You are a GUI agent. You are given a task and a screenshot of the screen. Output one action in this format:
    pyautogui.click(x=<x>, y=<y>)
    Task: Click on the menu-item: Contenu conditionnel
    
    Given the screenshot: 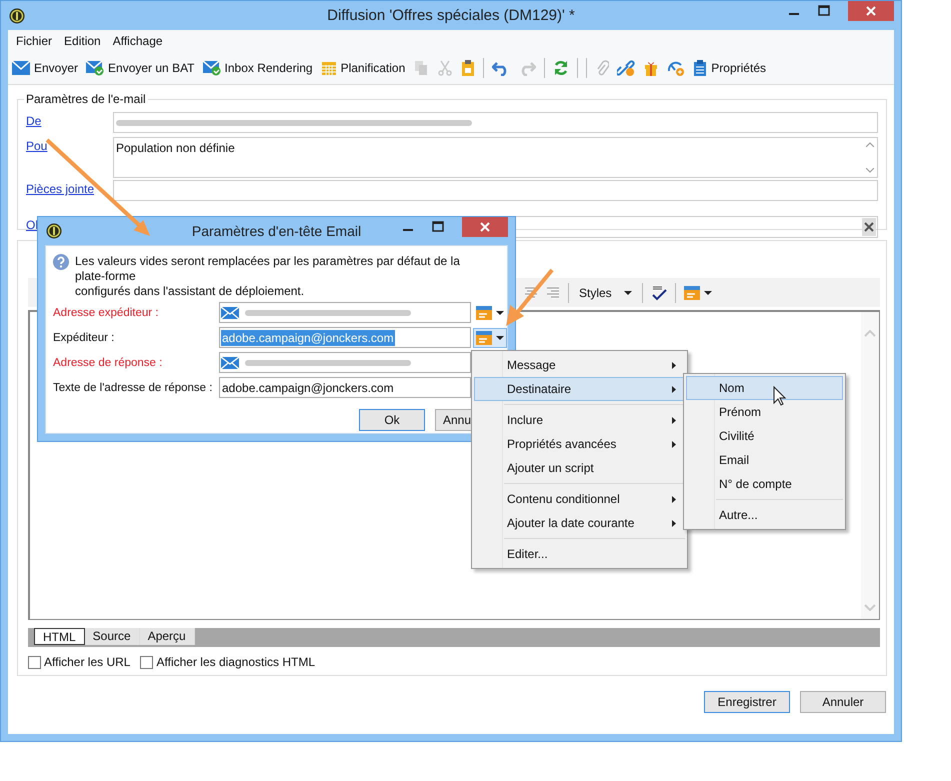 What is the action you would take?
    pyautogui.click(x=579, y=499)
    